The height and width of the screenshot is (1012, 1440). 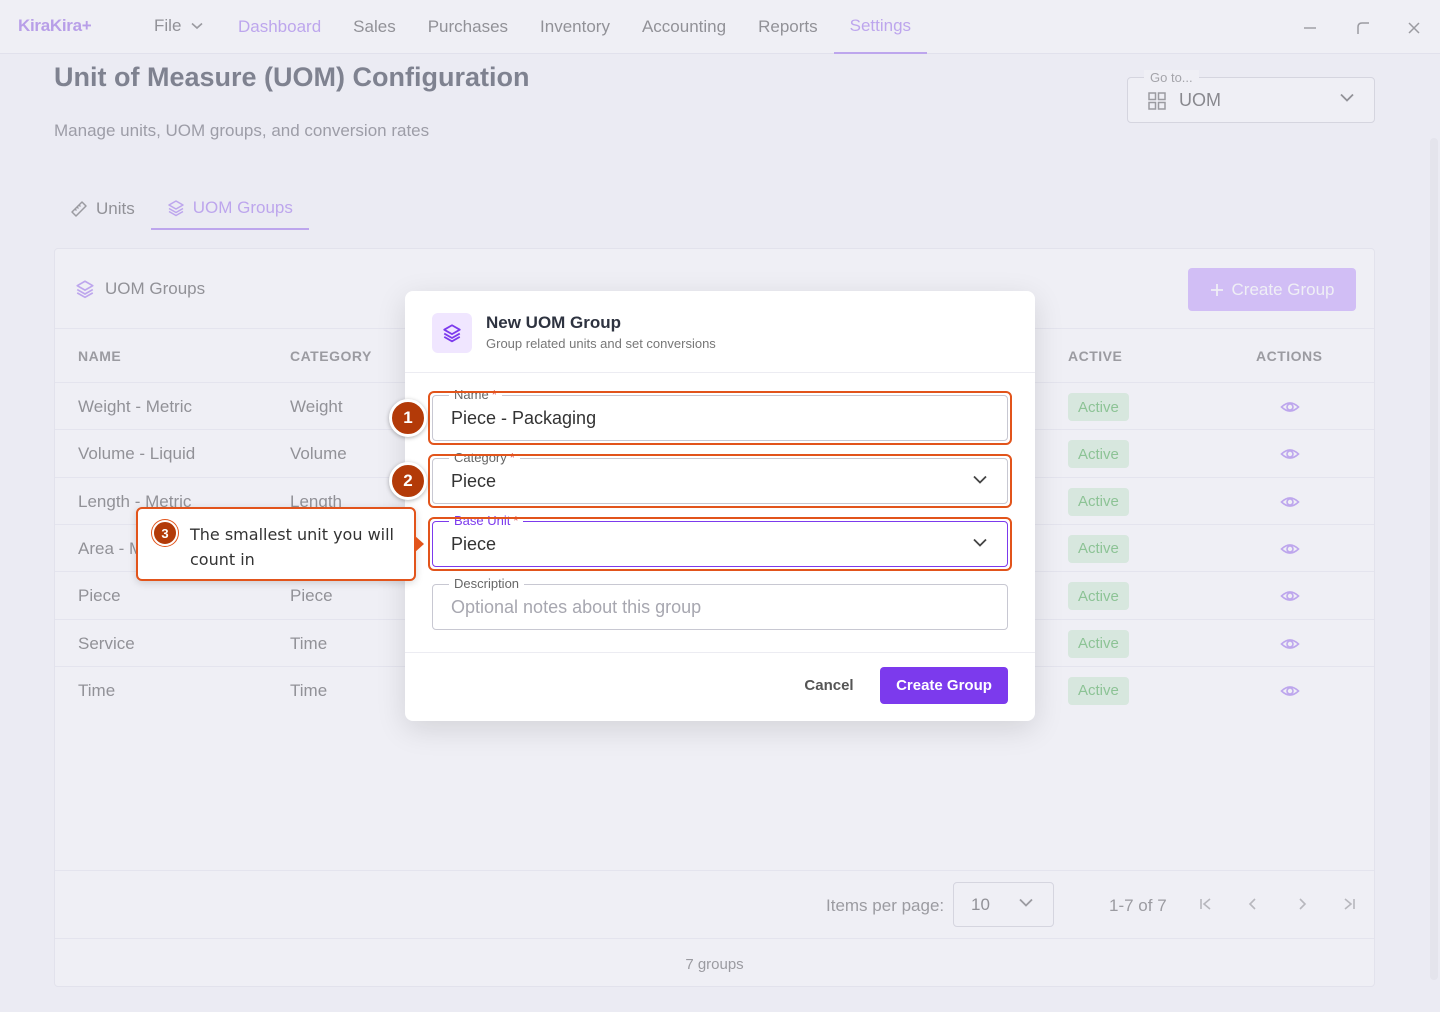 I want to click on description-field-label: Description, so click(x=487, y=584).